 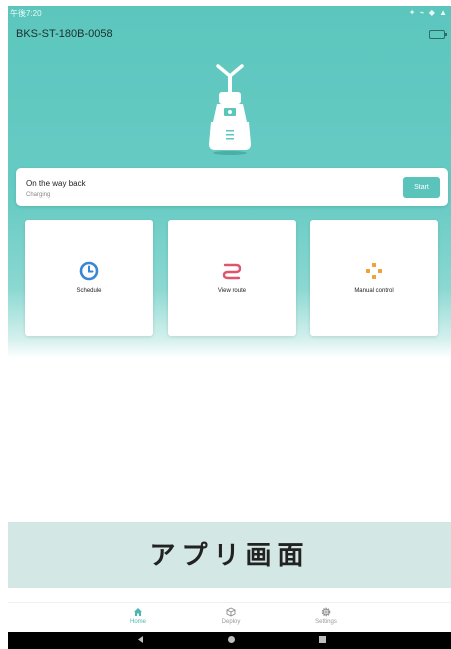 What do you see at coordinates (326, 612) in the screenshot?
I see `gear-icon` at bounding box center [326, 612].